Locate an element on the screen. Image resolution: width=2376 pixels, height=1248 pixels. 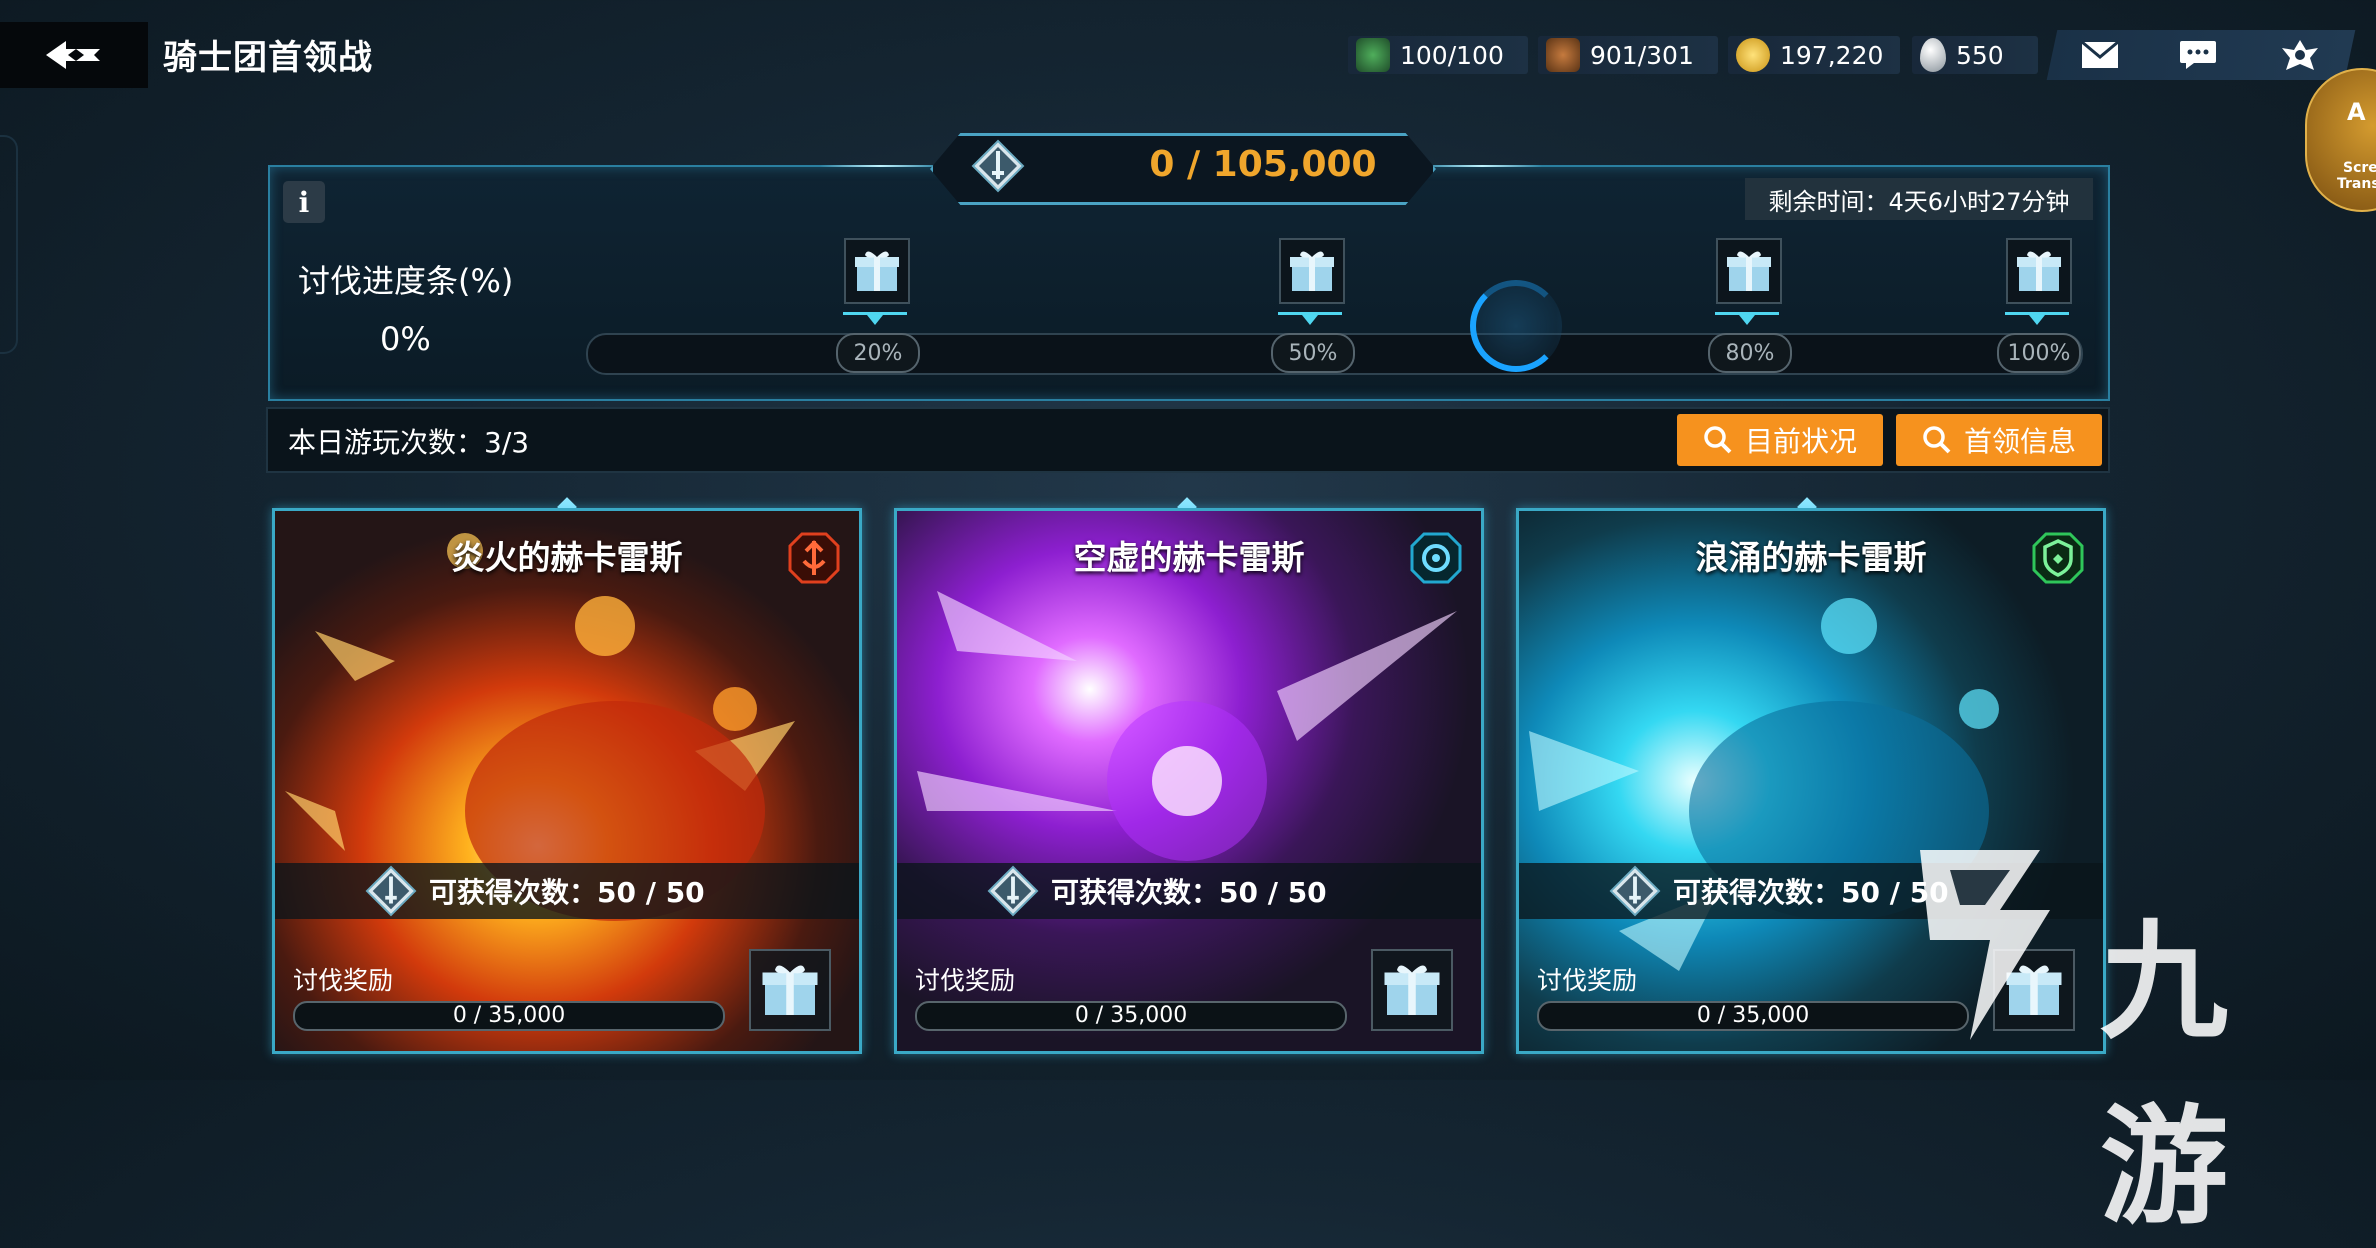
resource-value: 550 is located at coordinates (1980, 55).